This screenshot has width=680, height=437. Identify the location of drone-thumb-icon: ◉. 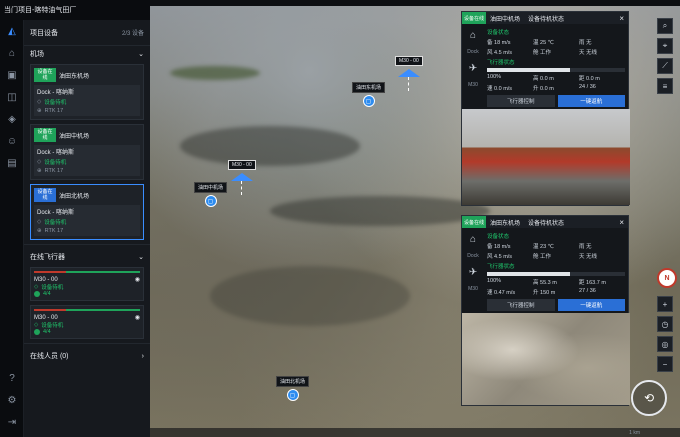
(137, 280).